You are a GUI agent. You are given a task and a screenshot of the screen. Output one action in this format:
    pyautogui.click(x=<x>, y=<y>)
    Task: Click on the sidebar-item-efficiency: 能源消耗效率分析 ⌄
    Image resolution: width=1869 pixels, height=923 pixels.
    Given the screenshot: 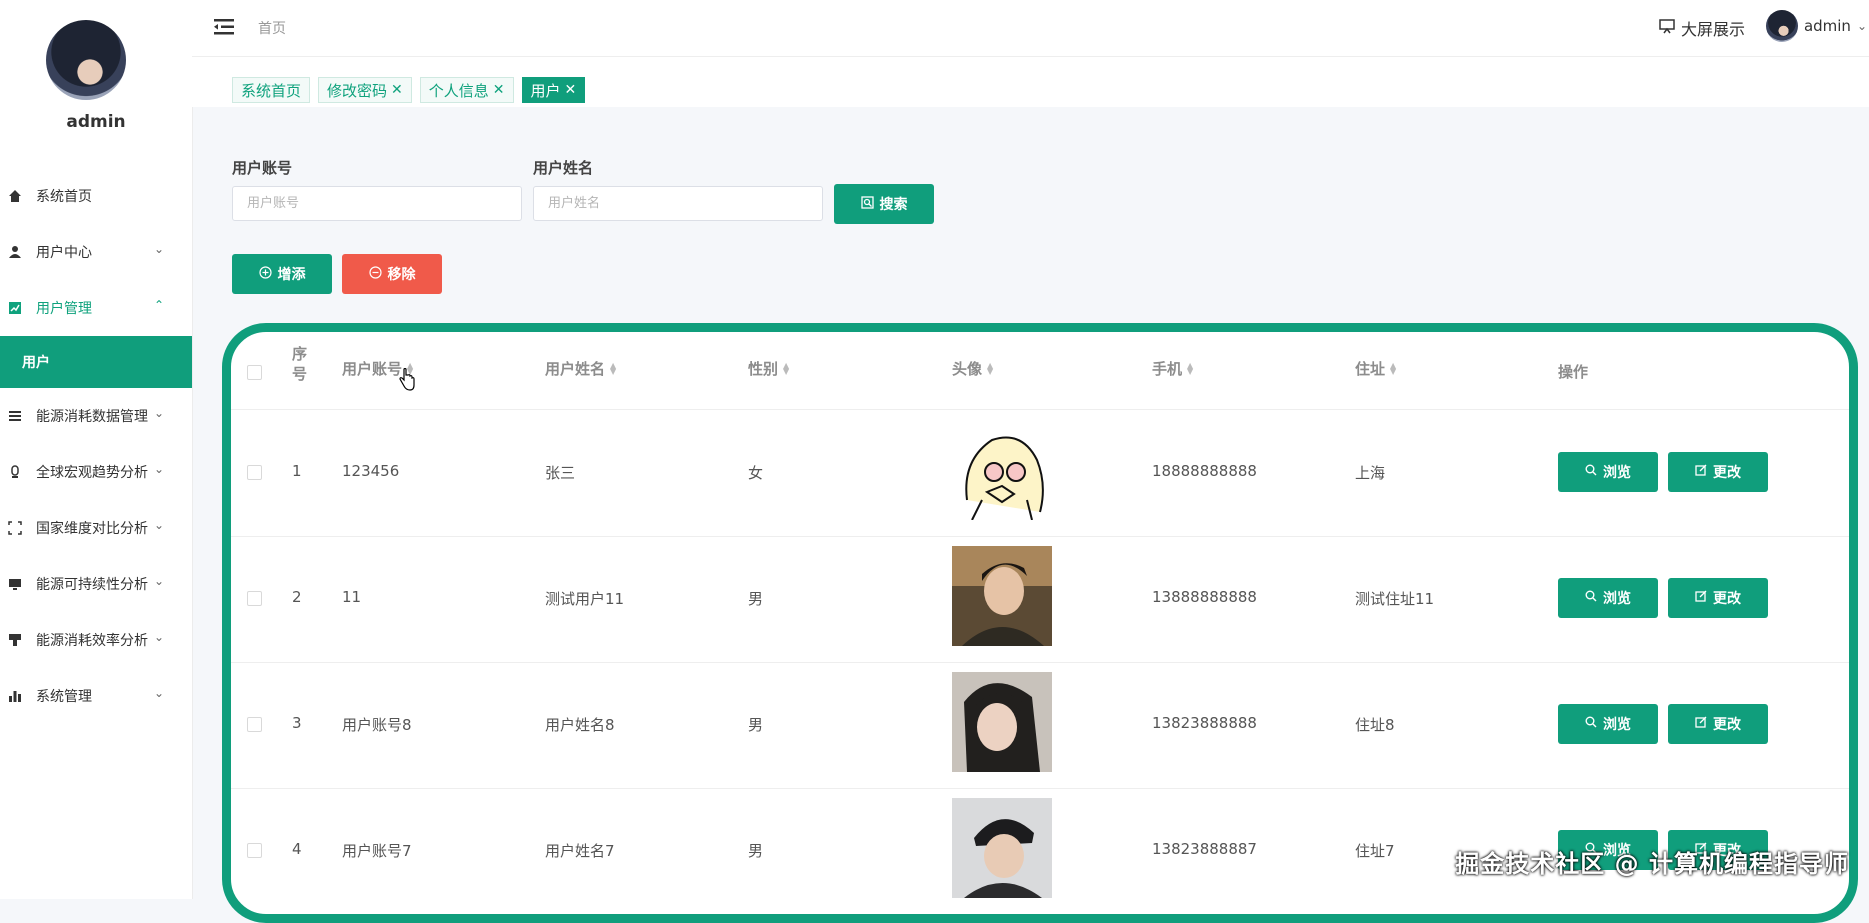 What is the action you would take?
    pyautogui.click(x=96, y=640)
    